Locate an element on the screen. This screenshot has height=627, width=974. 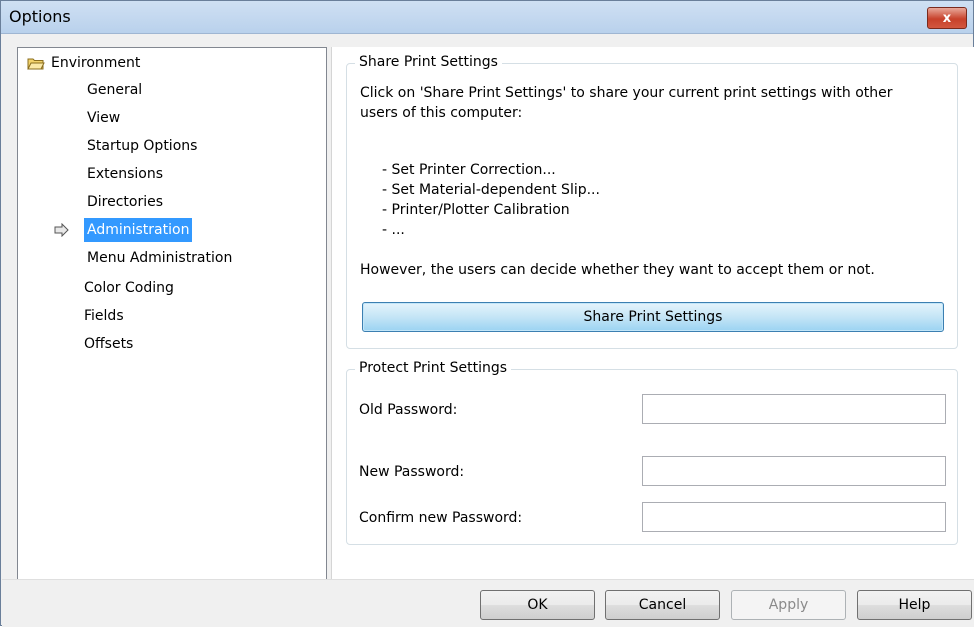
tree-item-environment: Environment is located at coordinates (83, 63).